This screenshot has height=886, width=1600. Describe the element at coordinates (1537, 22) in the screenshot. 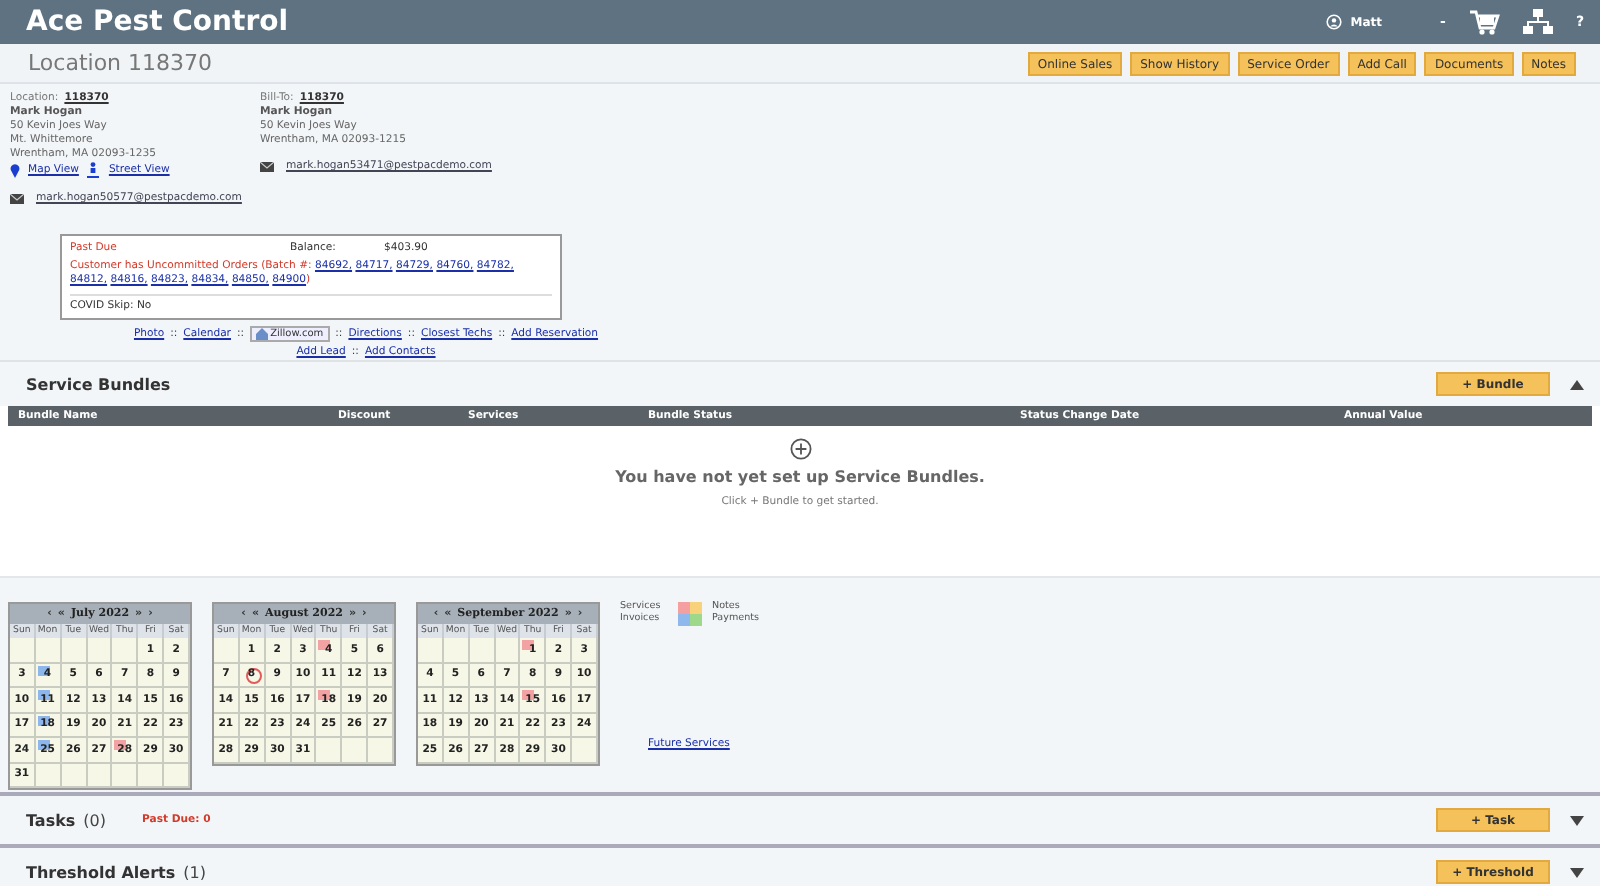

I see `network-icon` at that location.